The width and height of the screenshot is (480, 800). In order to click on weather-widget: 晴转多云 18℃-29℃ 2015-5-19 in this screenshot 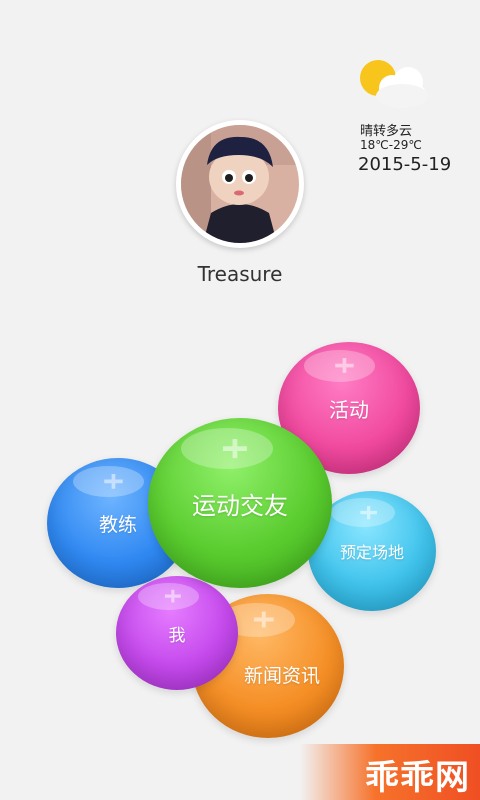, I will do `click(413, 118)`.